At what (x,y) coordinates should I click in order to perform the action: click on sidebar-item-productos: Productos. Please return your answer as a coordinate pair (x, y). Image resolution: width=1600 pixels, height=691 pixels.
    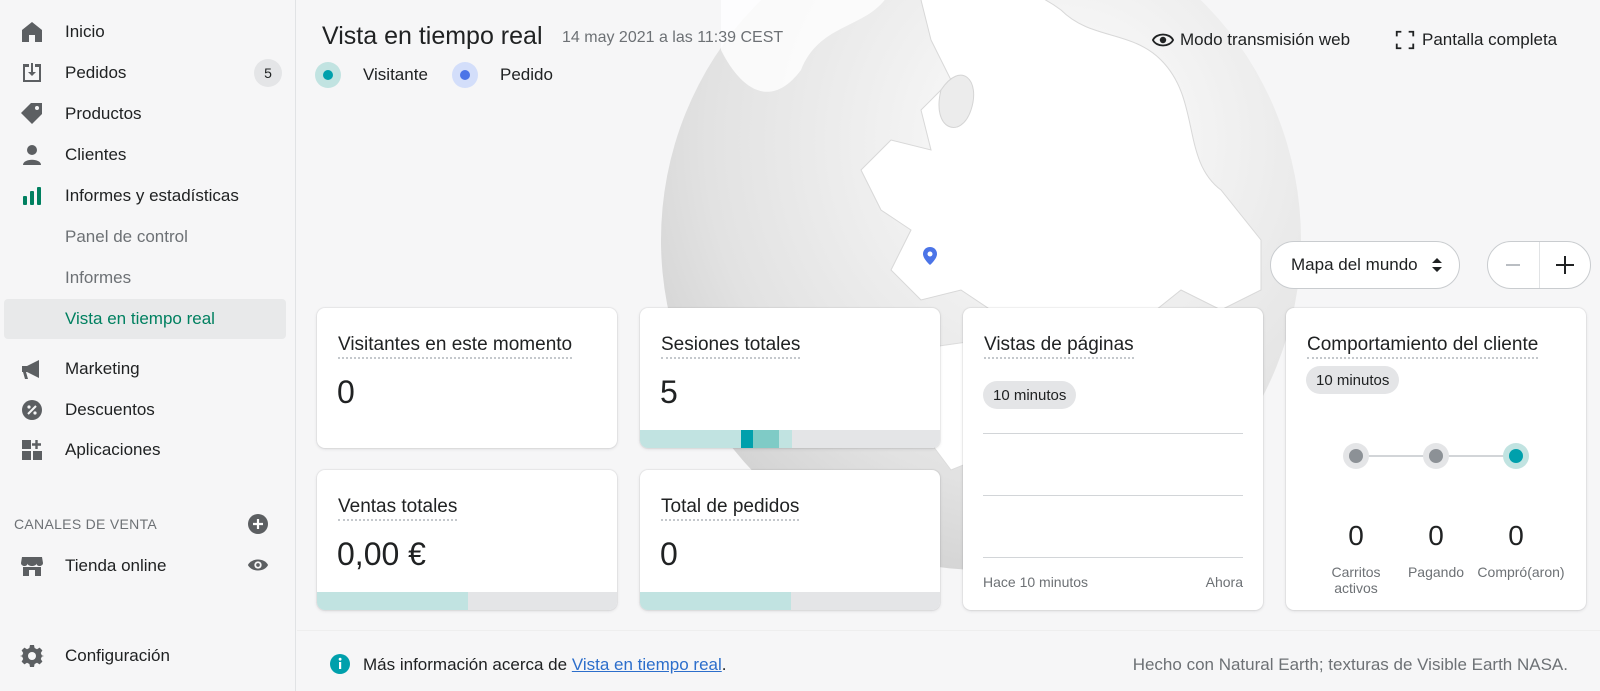
    Looking at the image, I should click on (145, 114).